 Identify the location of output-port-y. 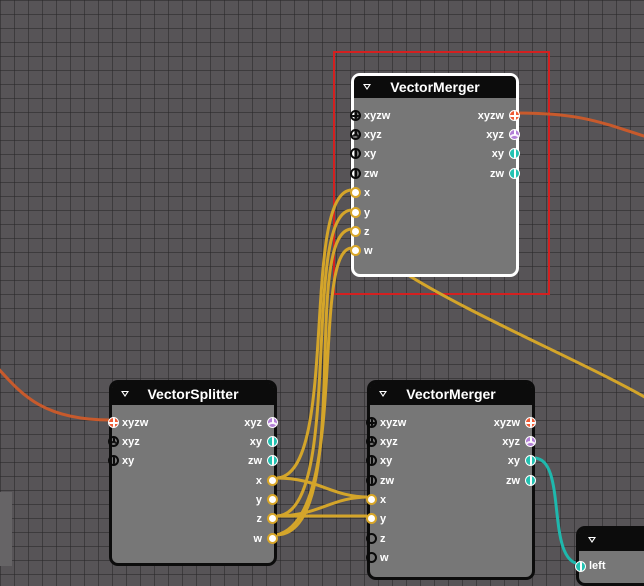
(272, 499).